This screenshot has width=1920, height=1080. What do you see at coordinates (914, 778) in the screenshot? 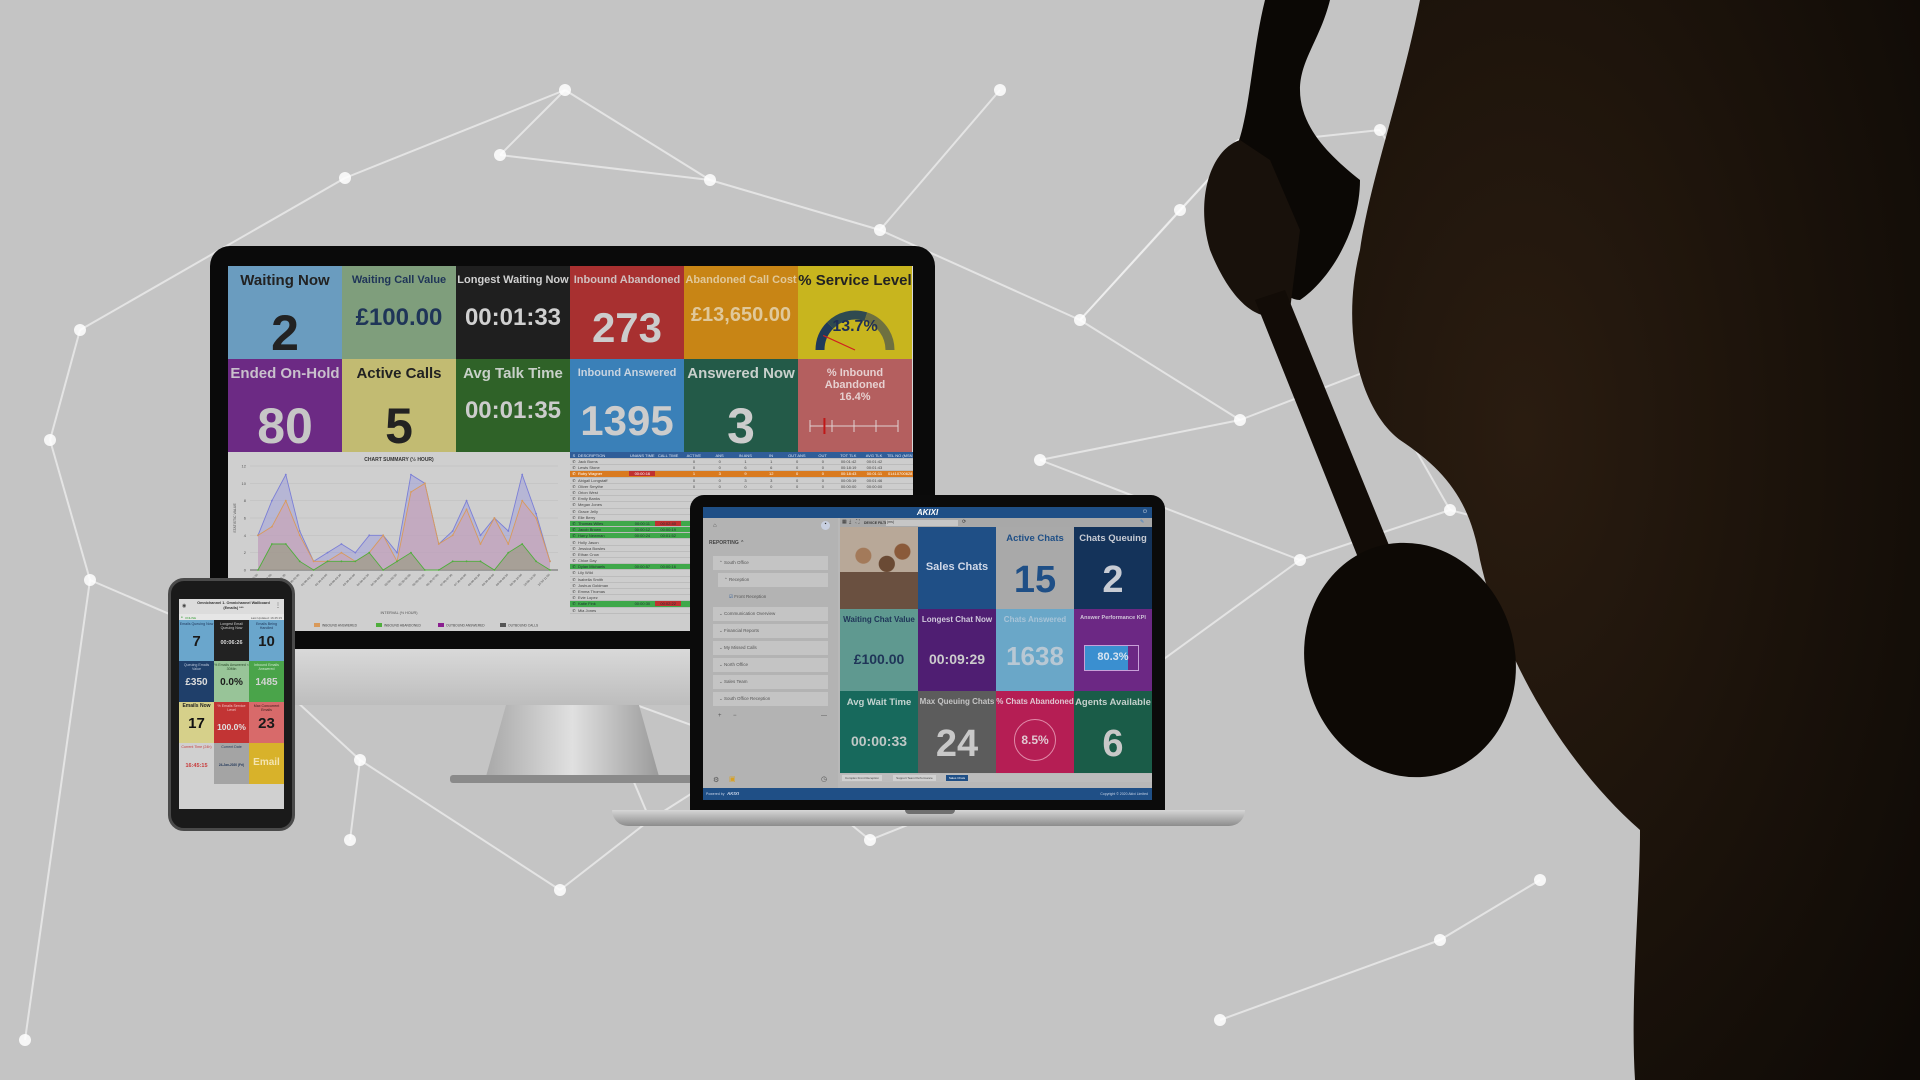
I see `wallboard-tab: Support Team Performance` at bounding box center [914, 778].